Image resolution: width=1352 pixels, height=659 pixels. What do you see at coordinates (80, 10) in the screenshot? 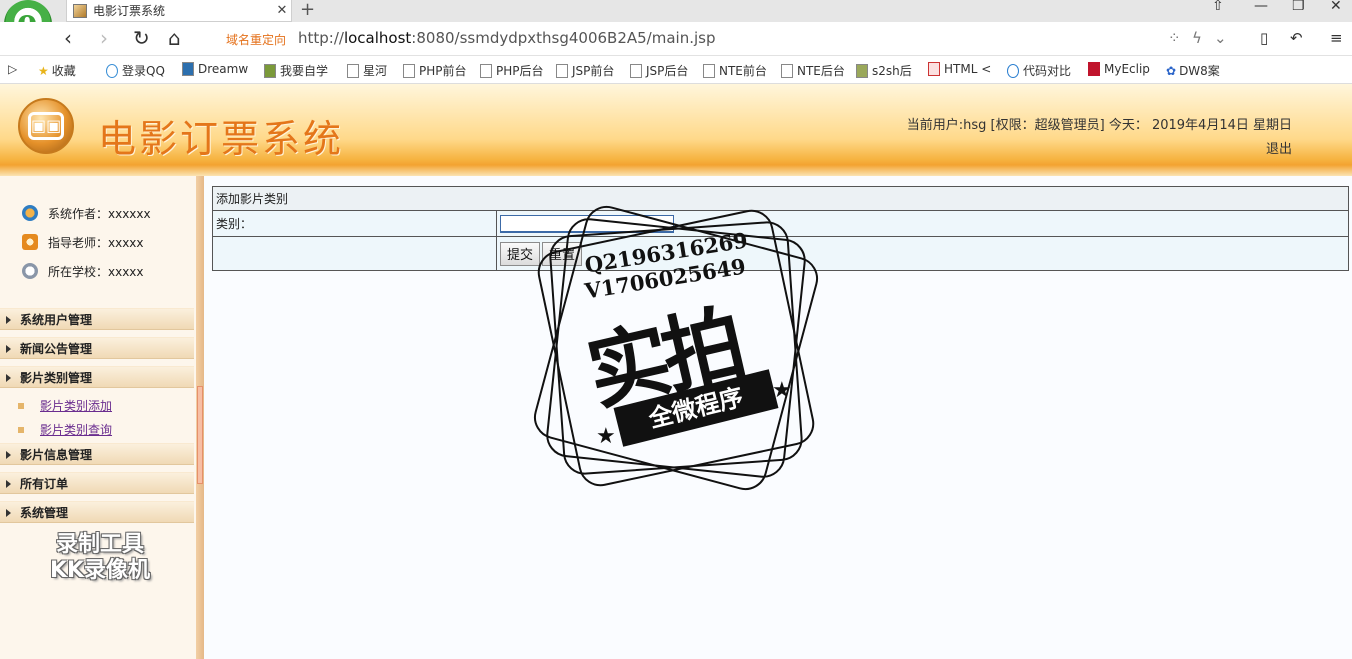
I see `tab-favicon-icon` at bounding box center [80, 10].